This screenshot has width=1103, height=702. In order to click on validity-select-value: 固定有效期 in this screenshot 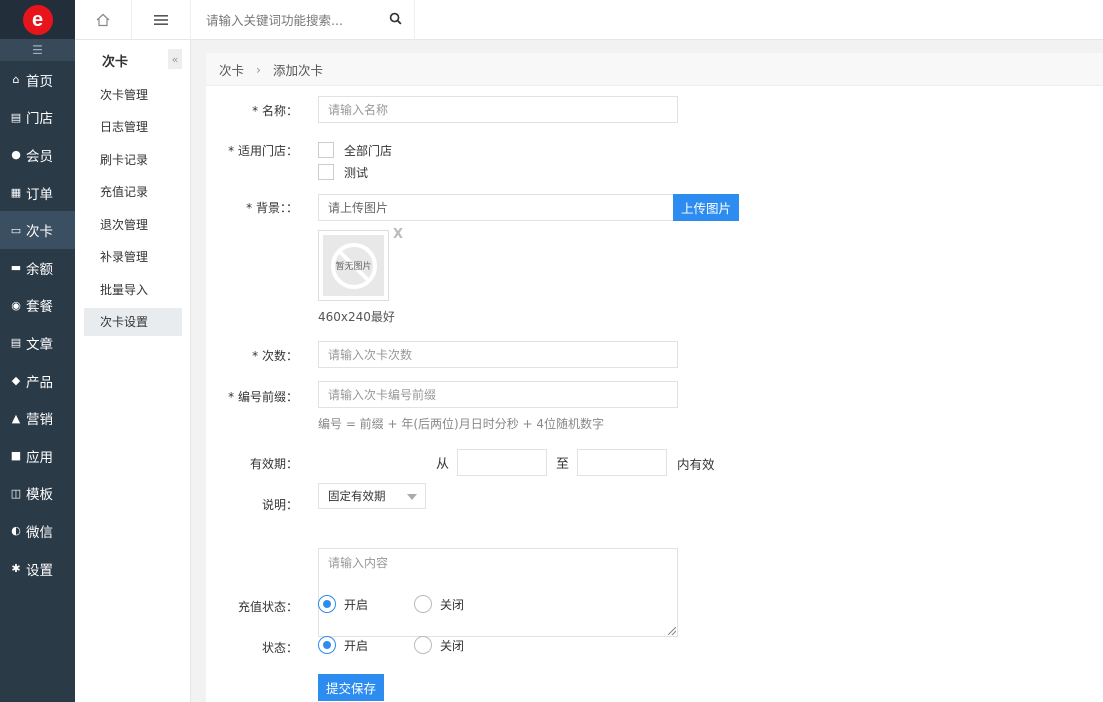, I will do `click(357, 496)`.